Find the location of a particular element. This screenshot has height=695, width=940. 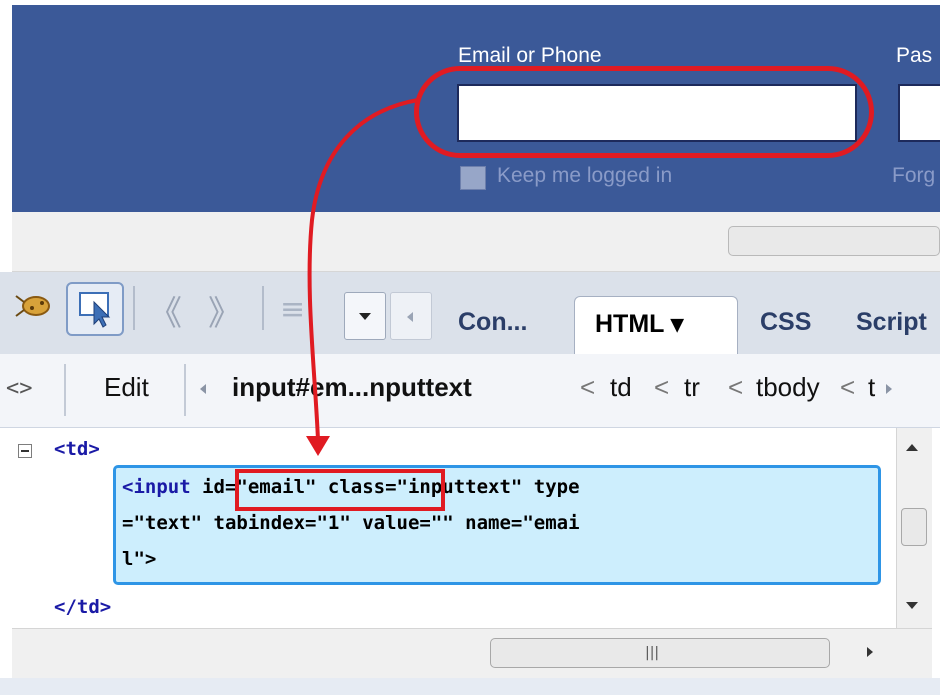

tab-css: CSS is located at coordinates (795, 325).